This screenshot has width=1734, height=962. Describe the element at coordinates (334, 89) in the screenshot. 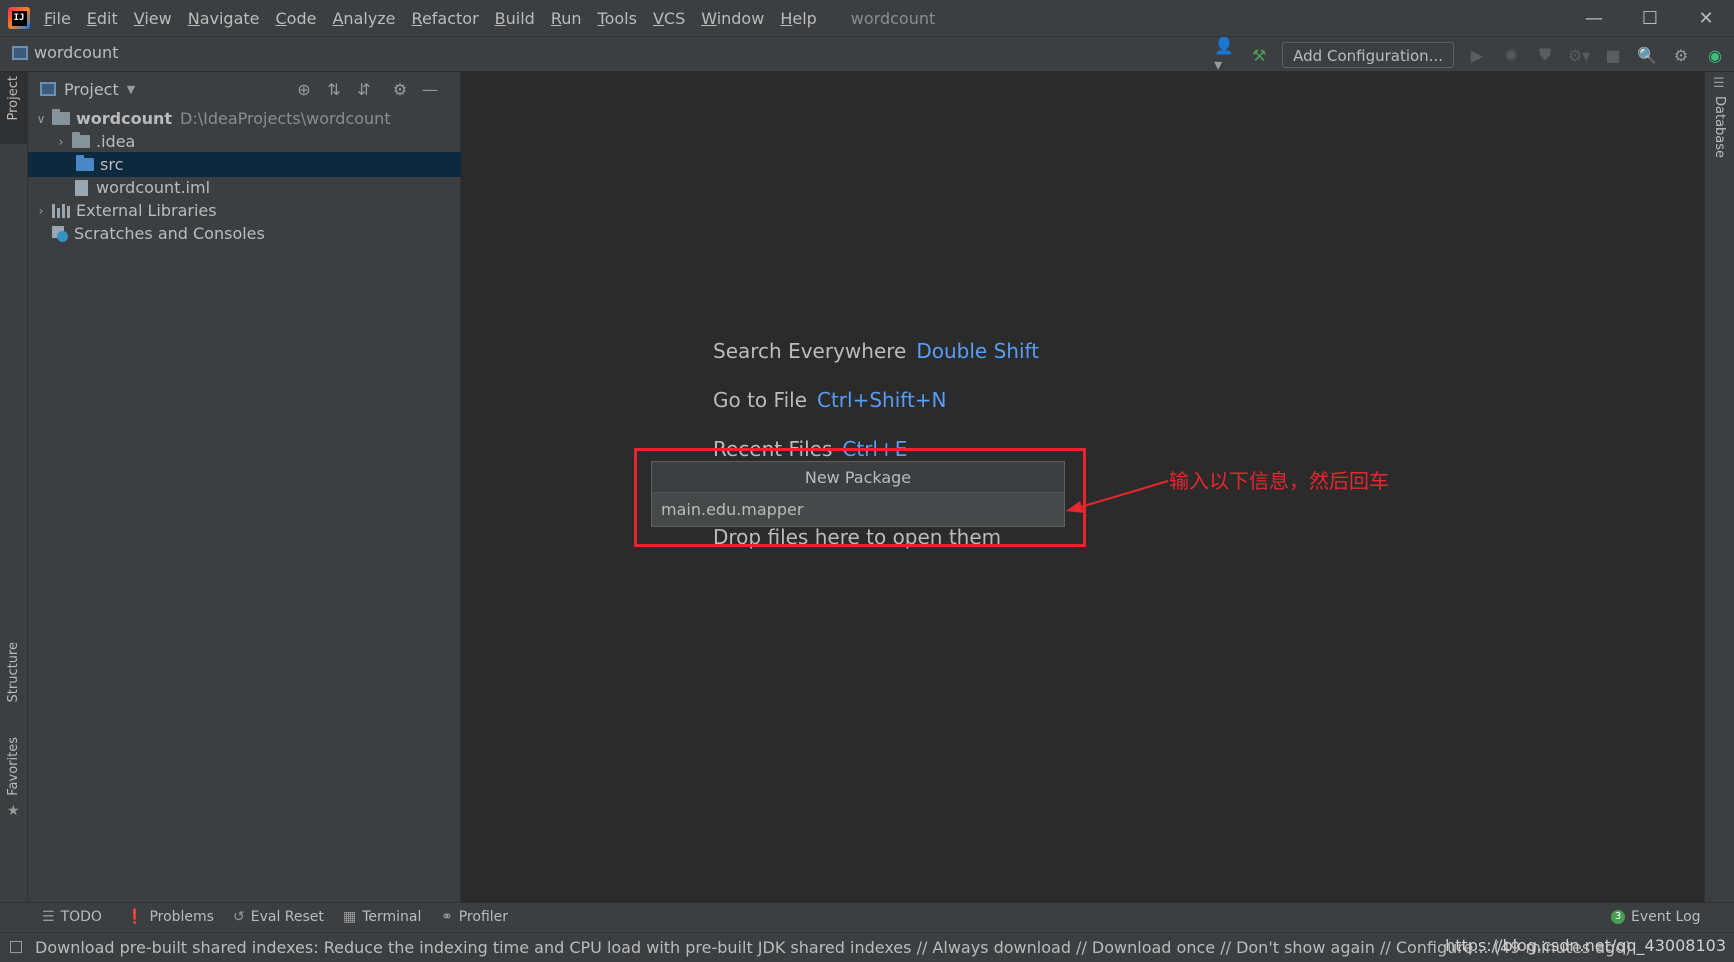

I see `expand-all-icon: ⇅` at that location.